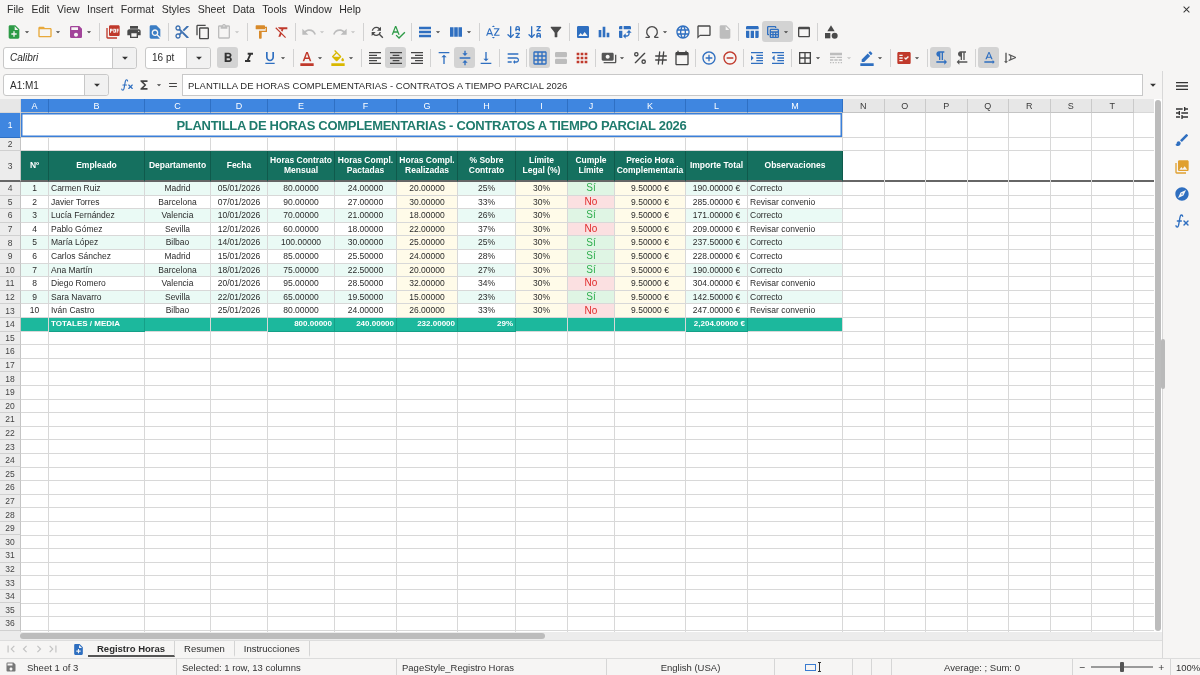  What do you see at coordinates (68, 9) in the screenshot?
I see `menu-item: View` at bounding box center [68, 9].